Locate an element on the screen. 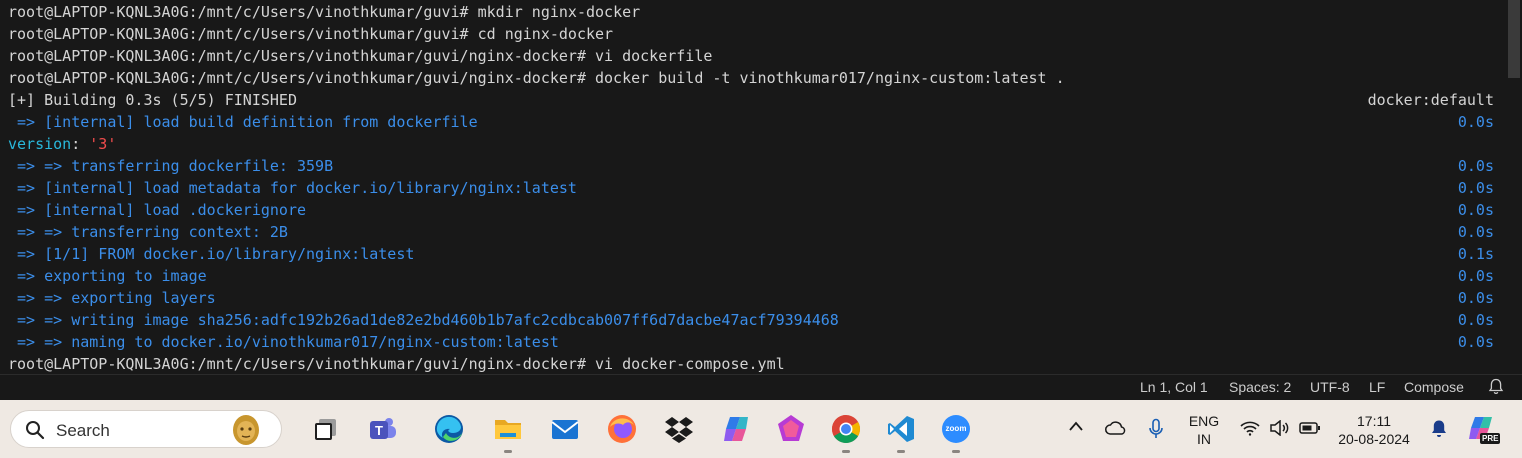  build-step-duration: 0.1s is located at coordinates (1475, 254).